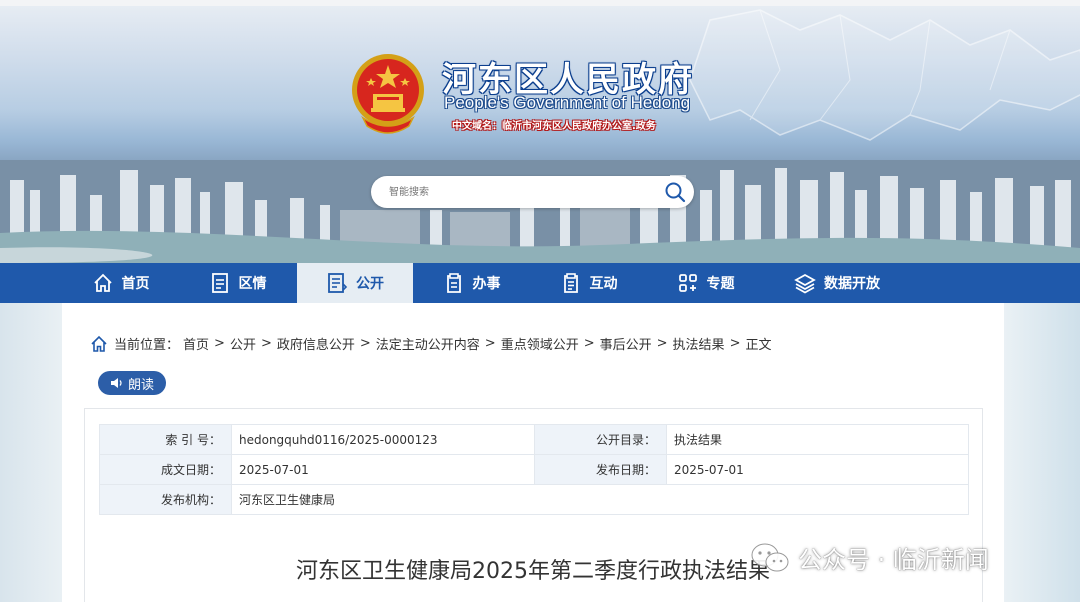 The image size is (1080, 602). Describe the element at coordinates (135, 284) in the screenshot. I see `nav-item-label: 首页` at that location.